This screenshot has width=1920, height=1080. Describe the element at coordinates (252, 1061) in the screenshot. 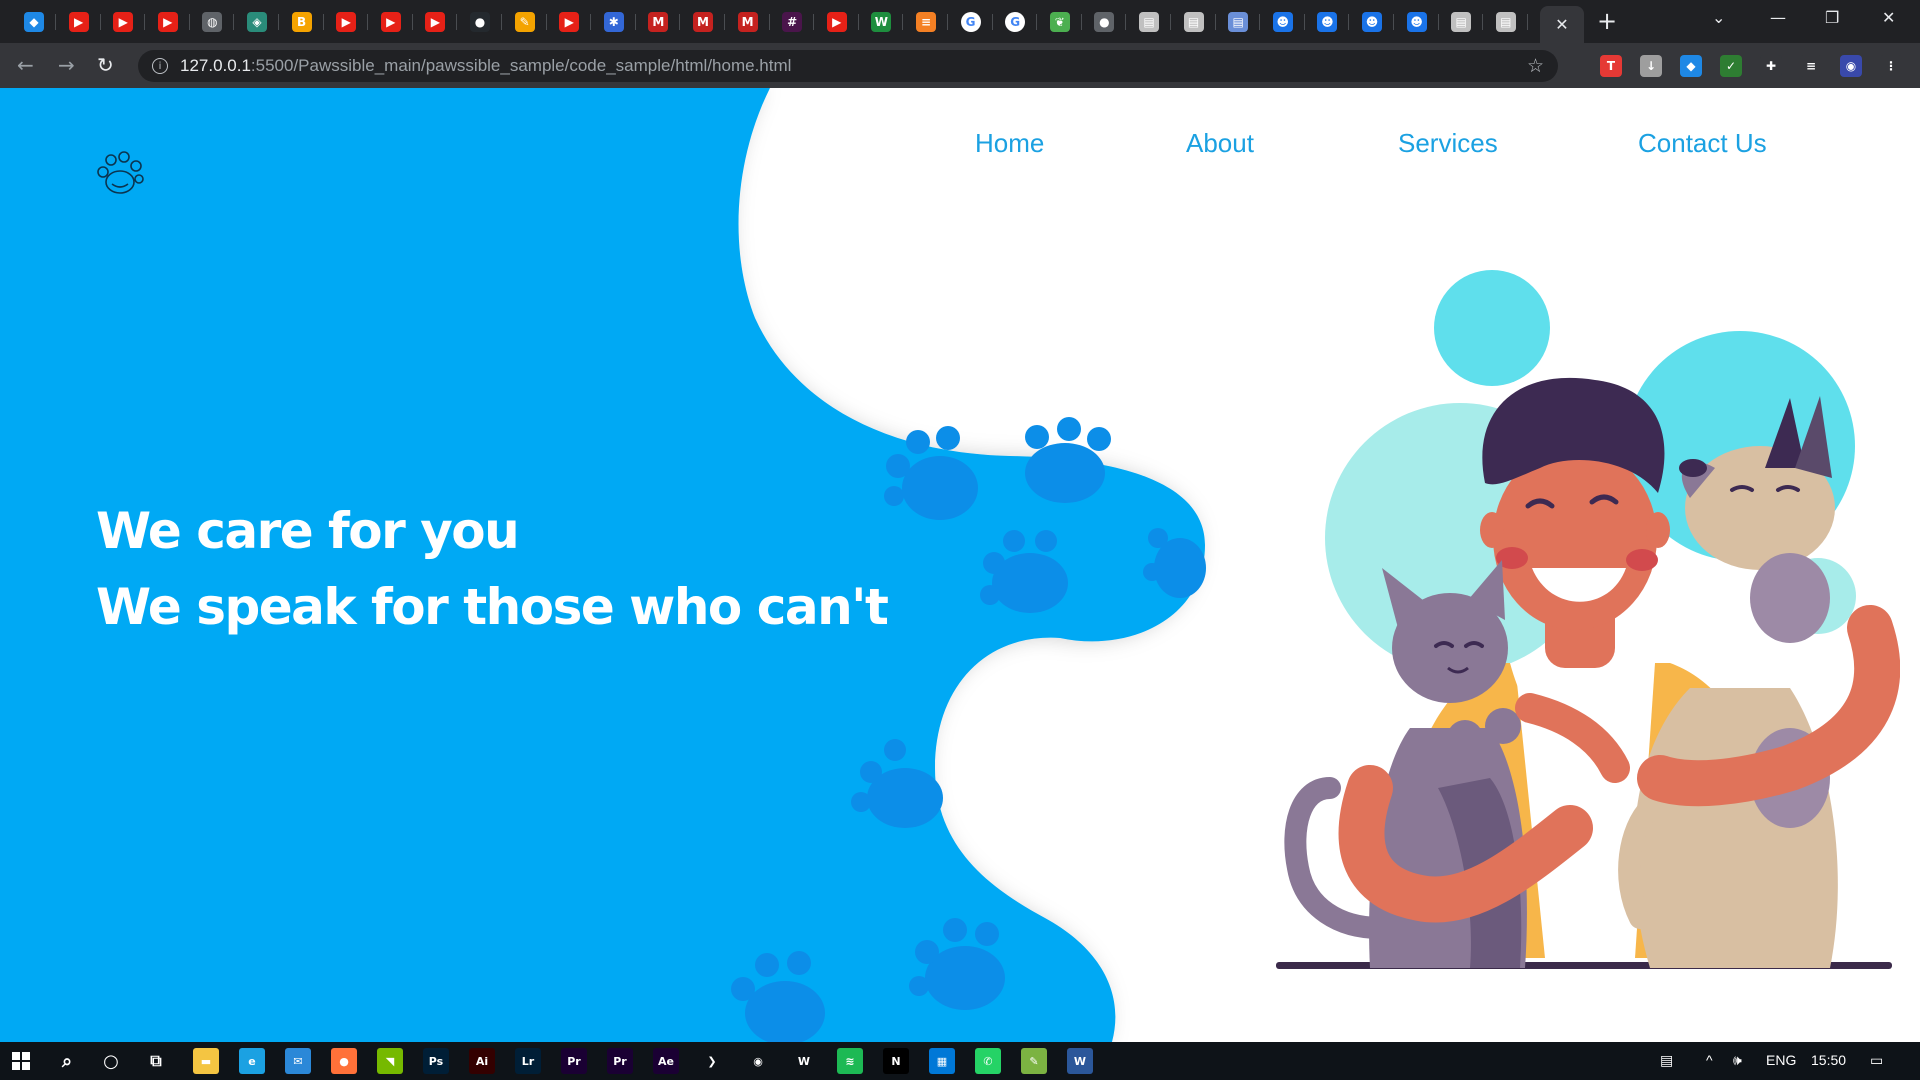

I see `edge-icon: e` at that location.